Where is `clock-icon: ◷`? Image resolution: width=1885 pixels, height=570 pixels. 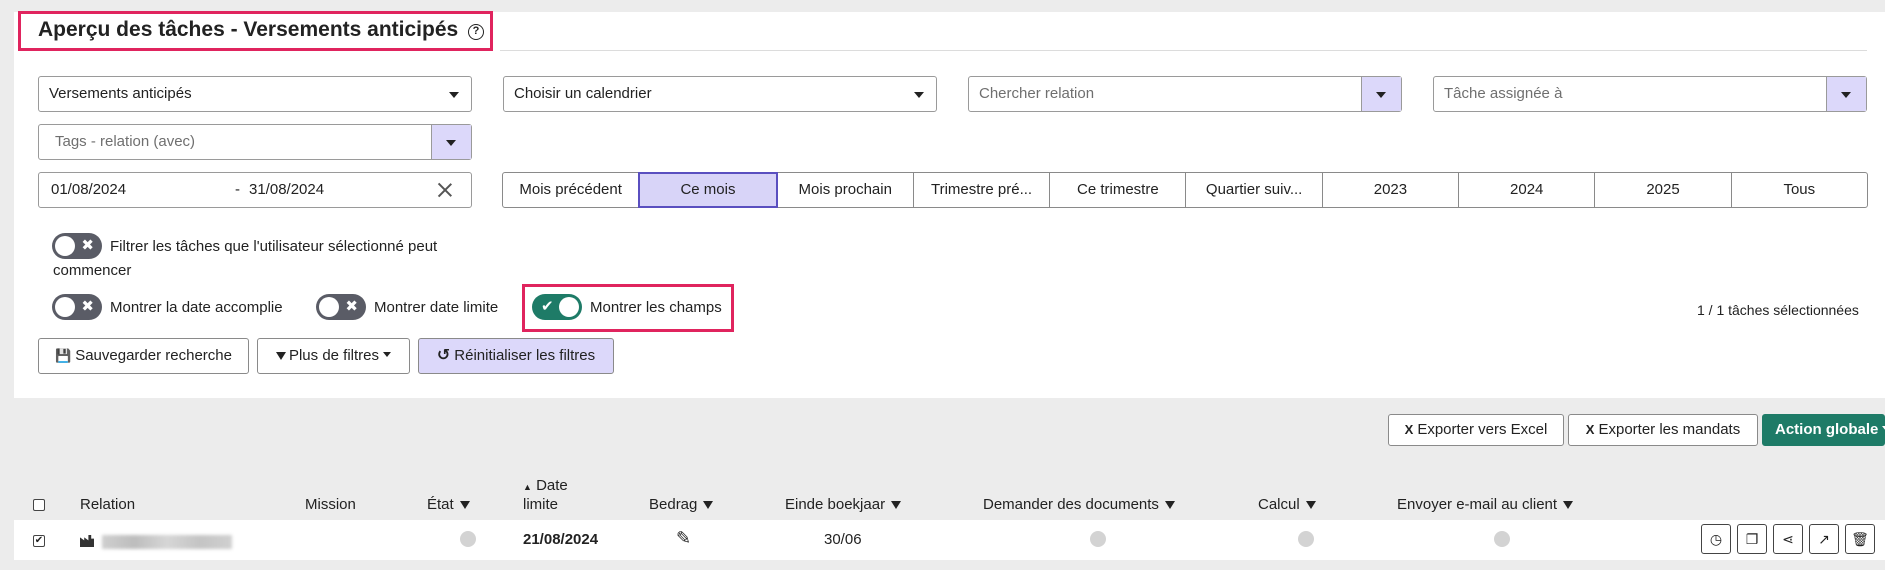 clock-icon: ◷ is located at coordinates (1716, 539).